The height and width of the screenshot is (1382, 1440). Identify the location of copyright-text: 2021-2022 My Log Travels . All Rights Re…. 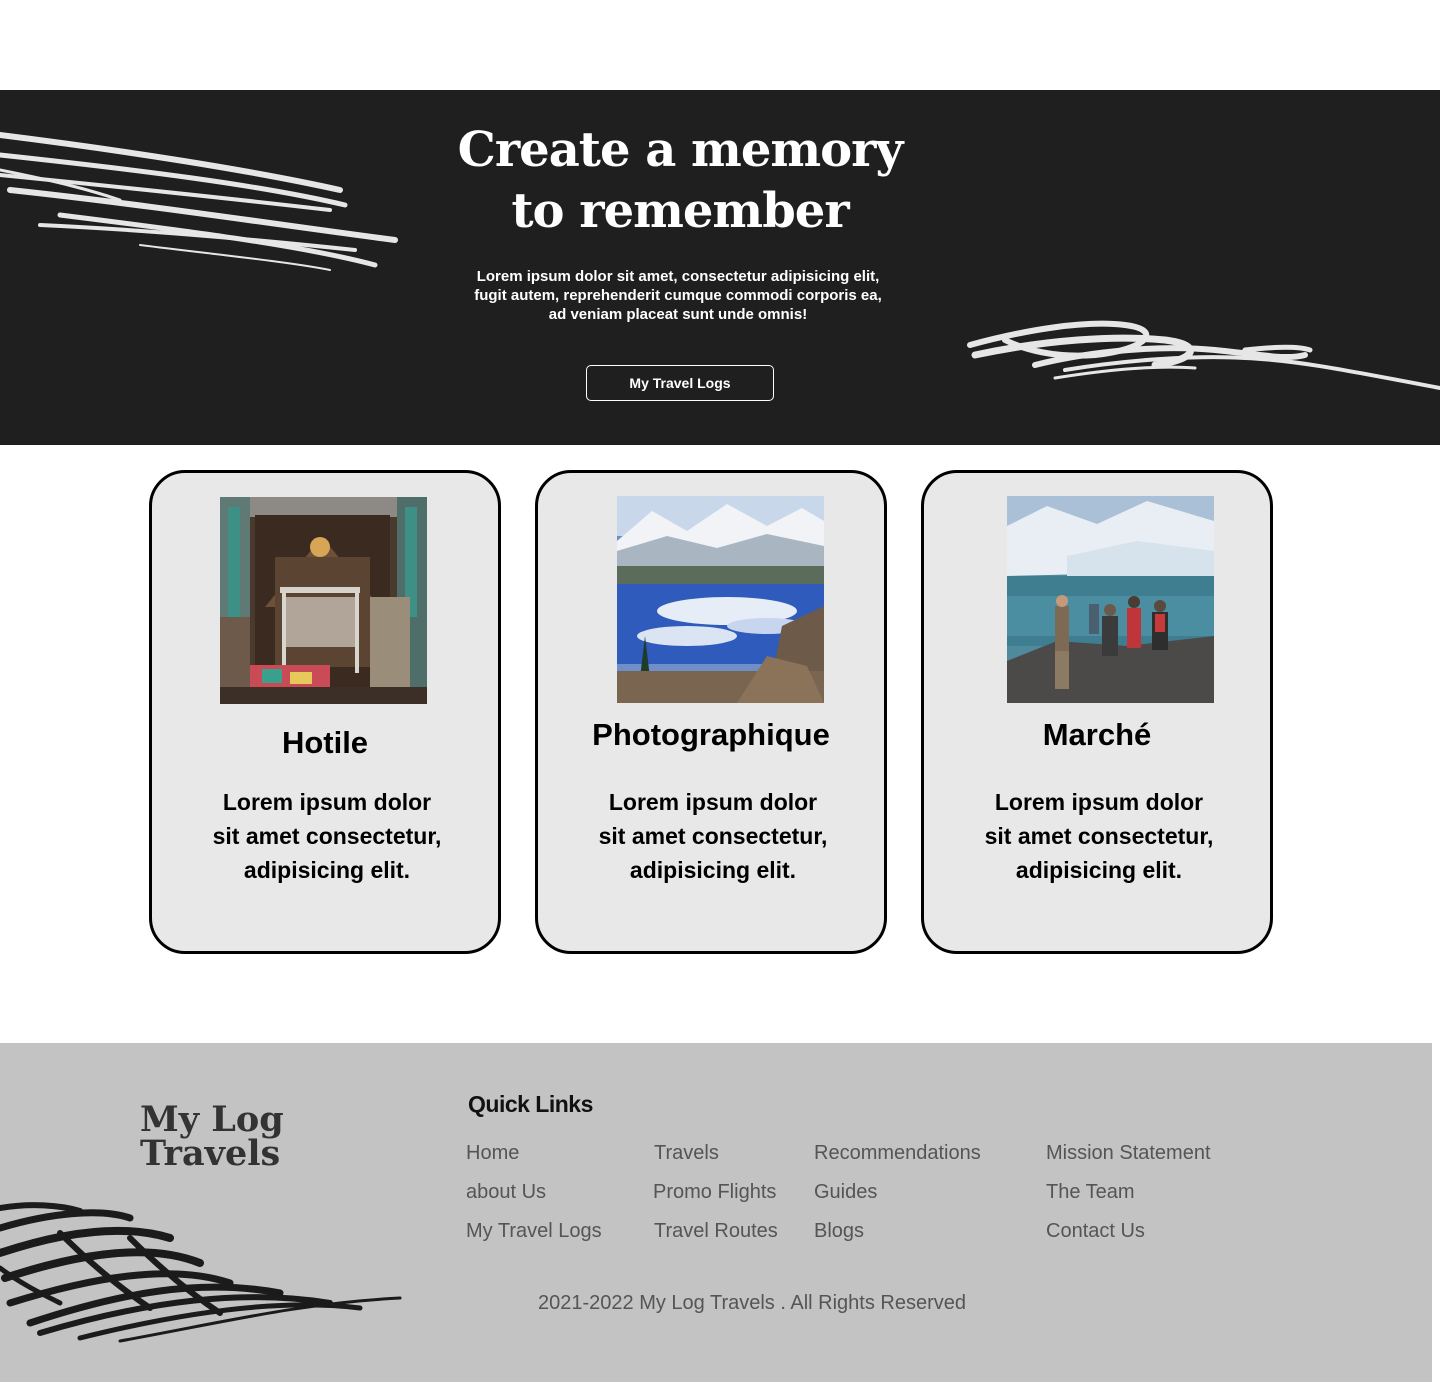
(752, 1303).